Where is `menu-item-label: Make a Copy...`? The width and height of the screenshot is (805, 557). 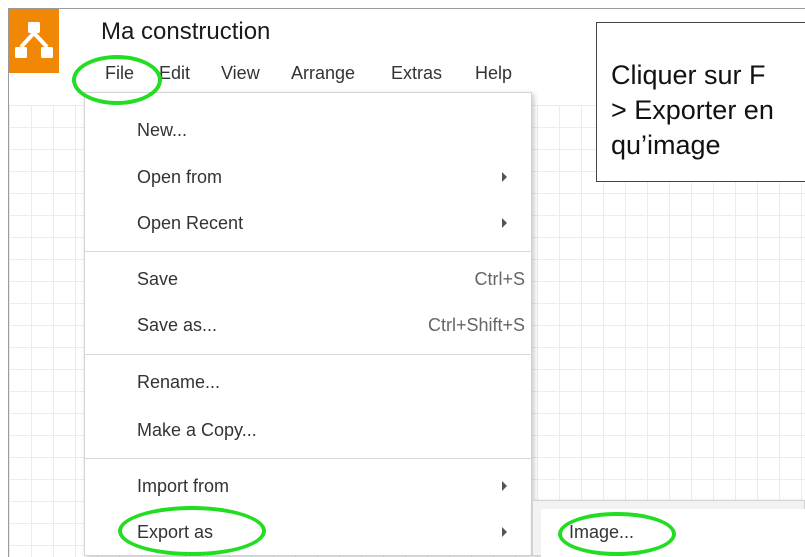
menu-item-label: Make a Copy... is located at coordinates (197, 430).